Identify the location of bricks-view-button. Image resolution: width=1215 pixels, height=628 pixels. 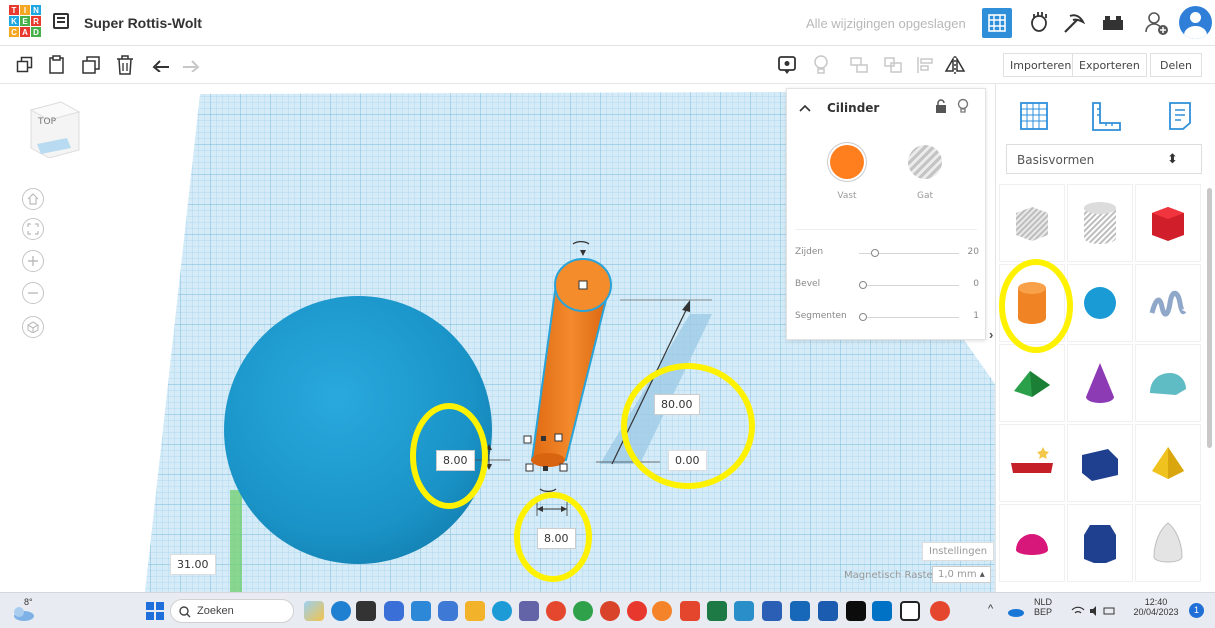
(1113, 23).